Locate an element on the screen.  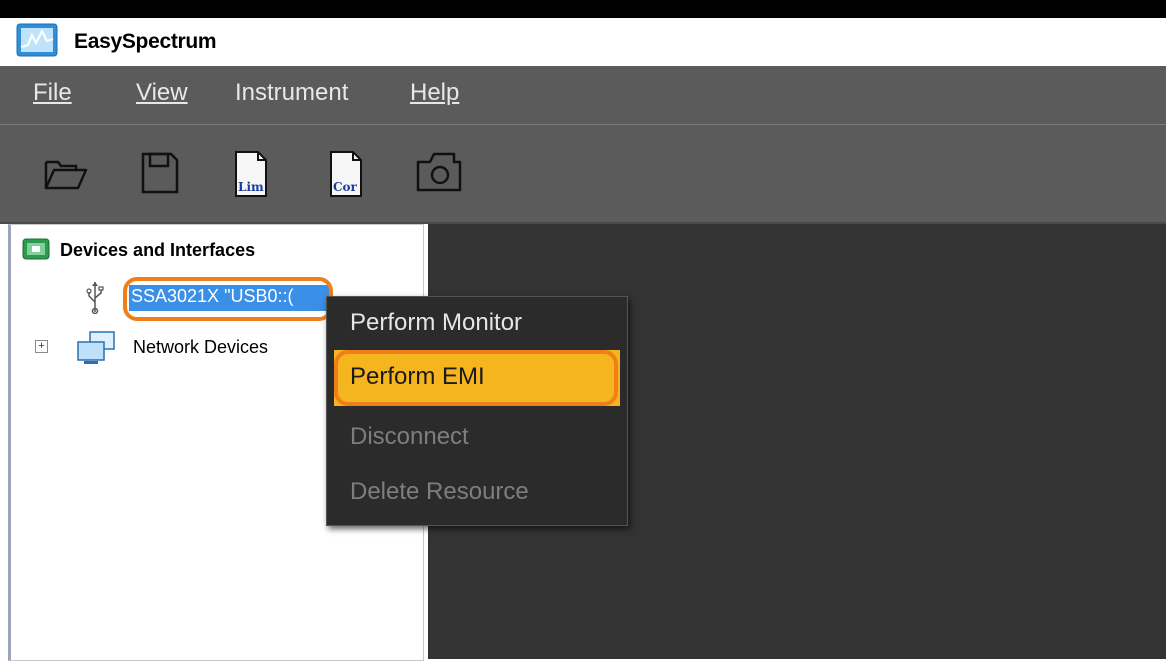
limit-file-icon: Lim is located at coordinates (251, 173).